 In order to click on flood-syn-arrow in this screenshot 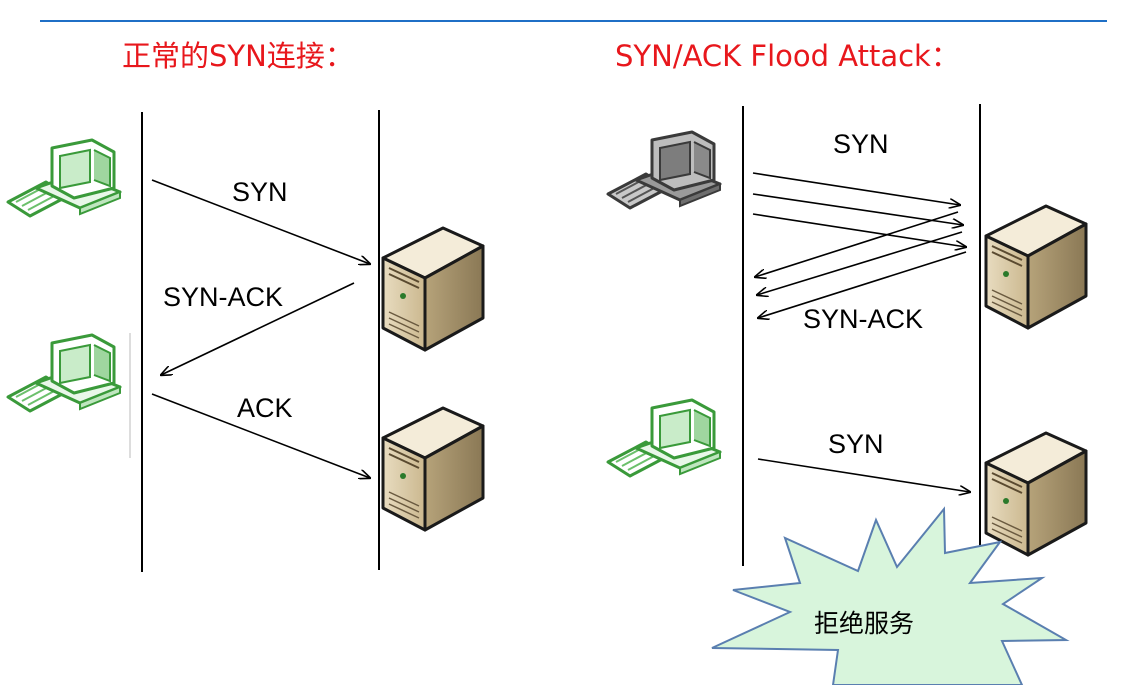, I will do `click(856, 188)`.